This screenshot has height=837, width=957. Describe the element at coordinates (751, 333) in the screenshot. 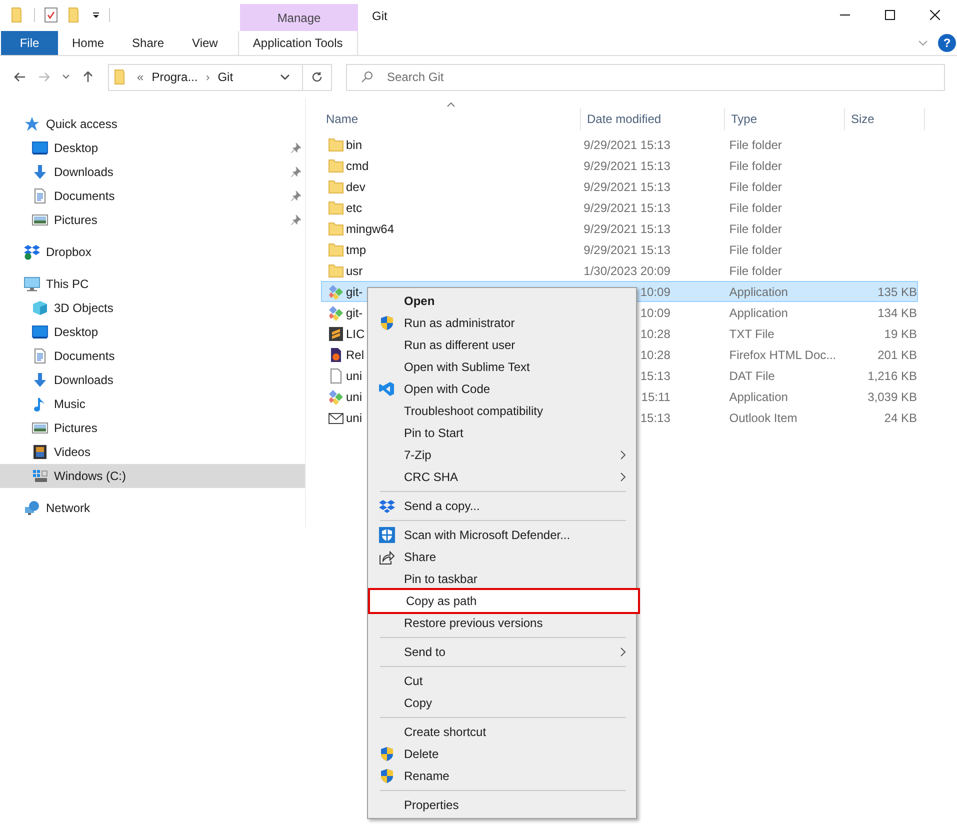

I see `type-cell: TXT File` at that location.